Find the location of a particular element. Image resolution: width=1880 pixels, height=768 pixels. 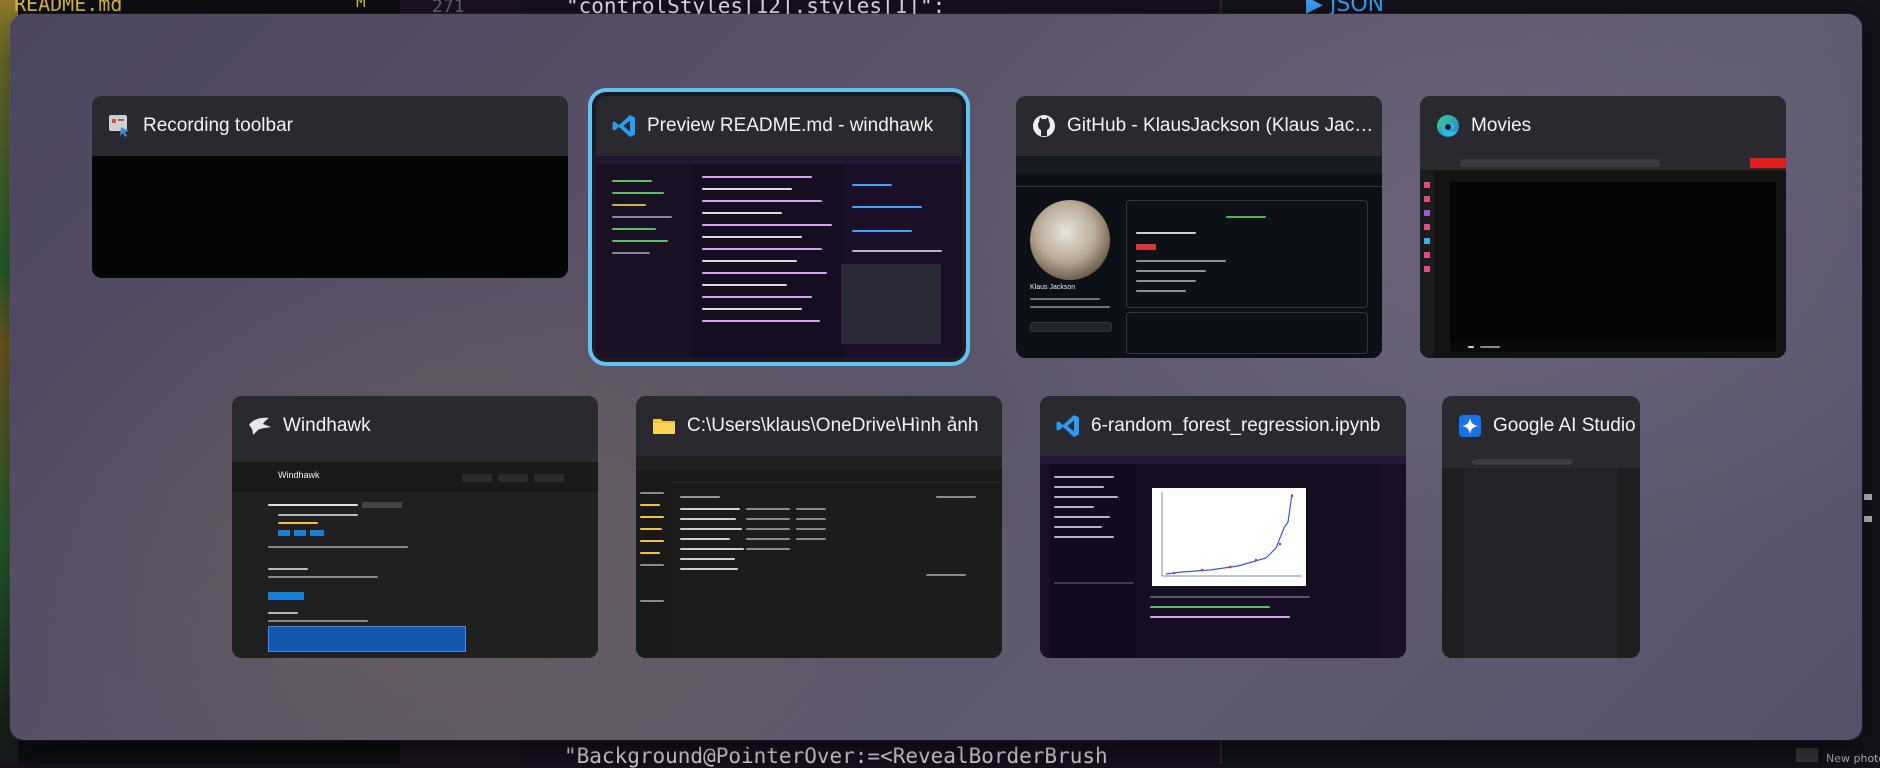

window-card-vscode-readme: Preview README.md - windhawk is located at coordinates (779, 227).